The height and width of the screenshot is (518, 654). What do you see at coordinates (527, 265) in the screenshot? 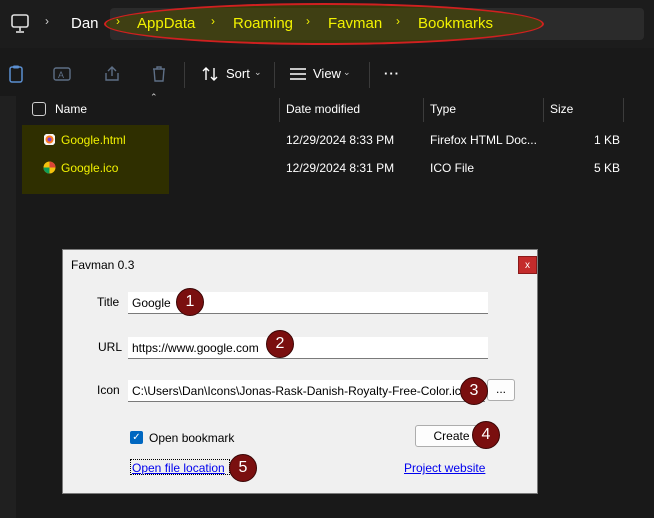
I see `close-button: x` at bounding box center [527, 265].